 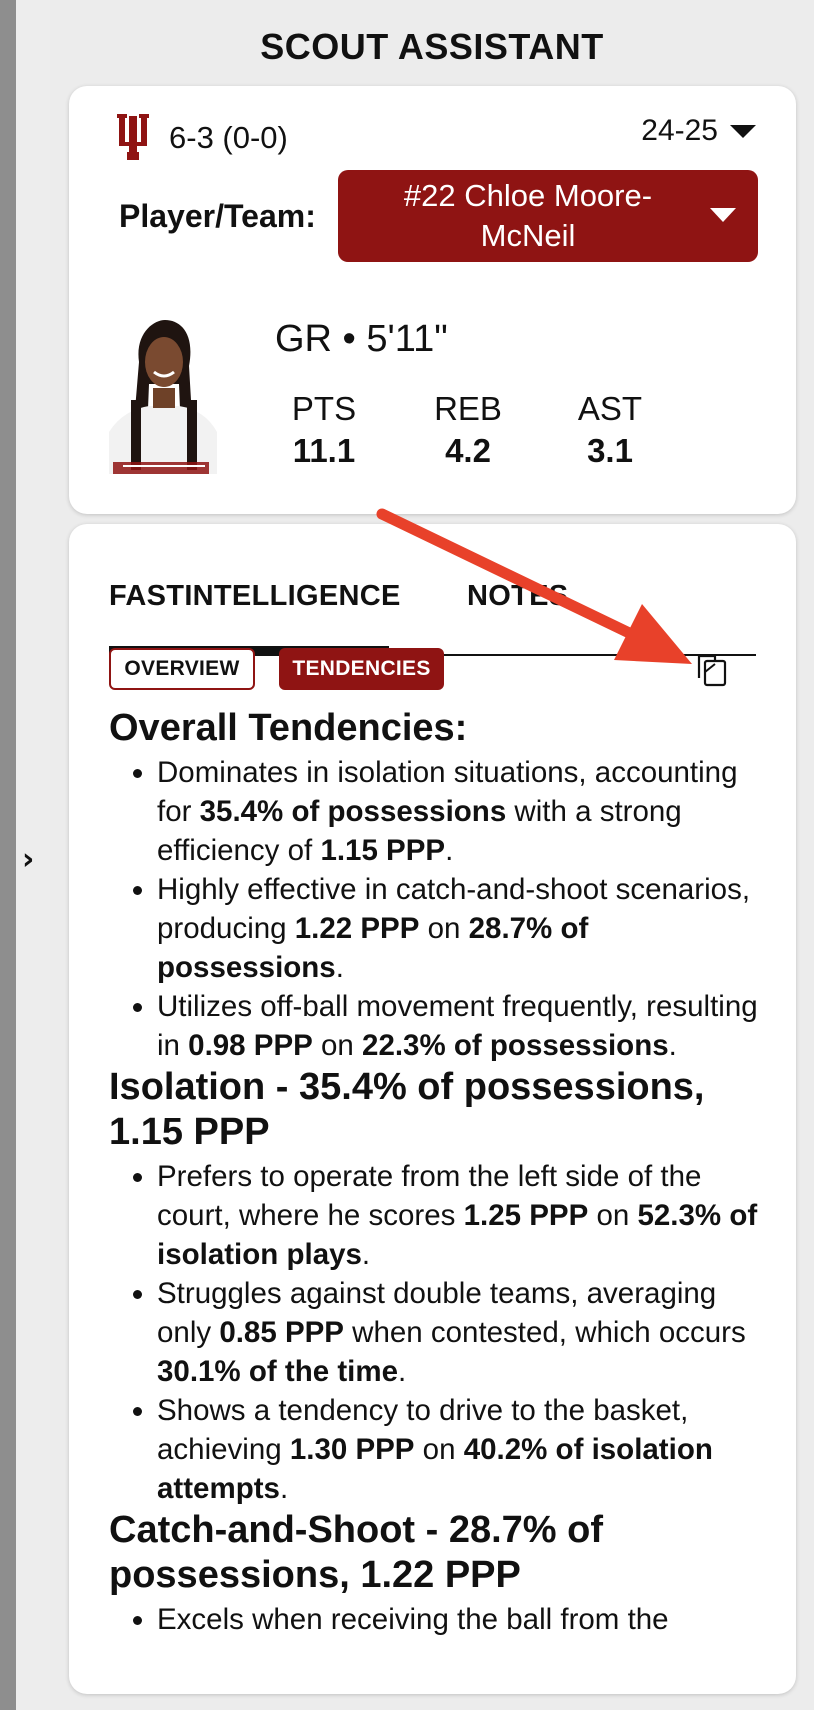 I want to click on app-title: SCOUT ASSISTANT, so click(x=432, y=46).